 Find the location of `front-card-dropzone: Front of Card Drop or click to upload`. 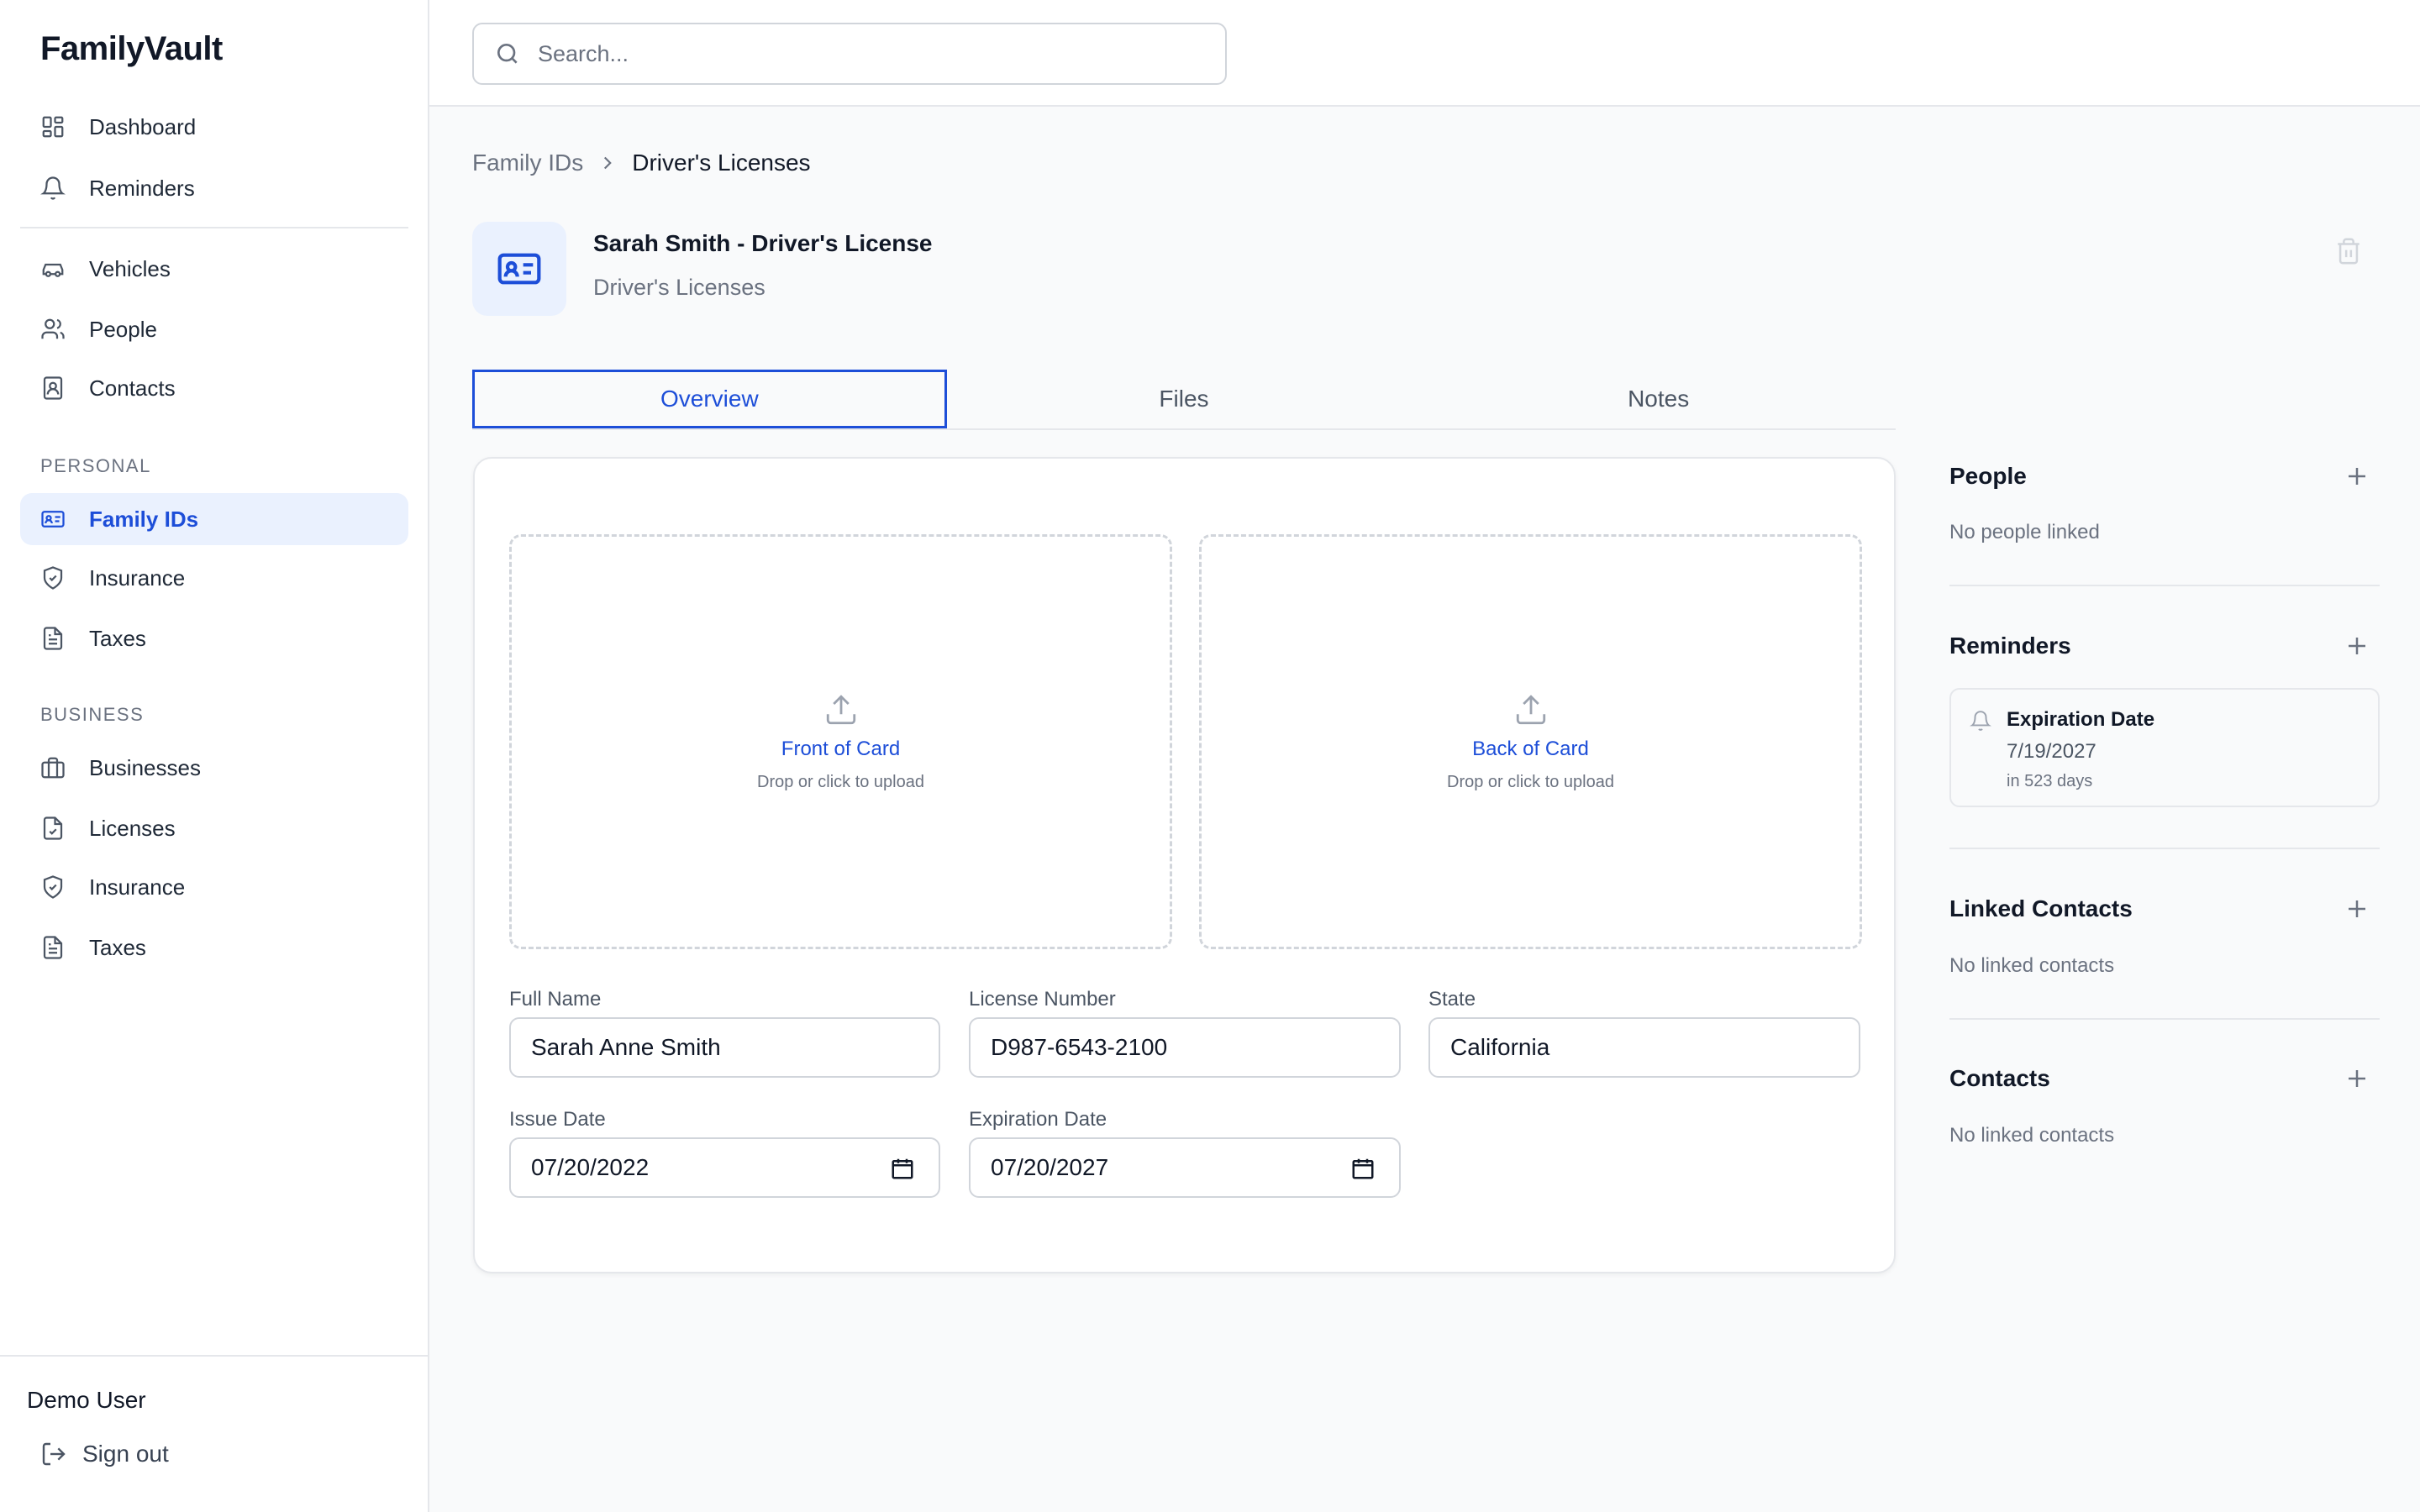

front-card-dropzone: Front of Card Drop or click to upload is located at coordinates (840, 741).